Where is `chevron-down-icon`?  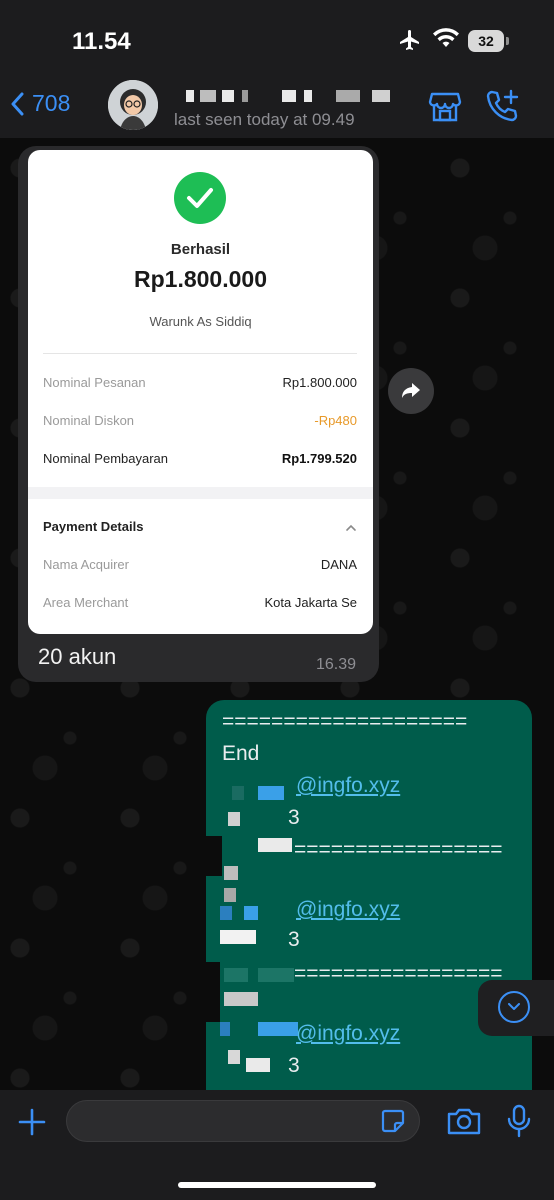
chevron-down-icon is located at coordinates (514, 1007).